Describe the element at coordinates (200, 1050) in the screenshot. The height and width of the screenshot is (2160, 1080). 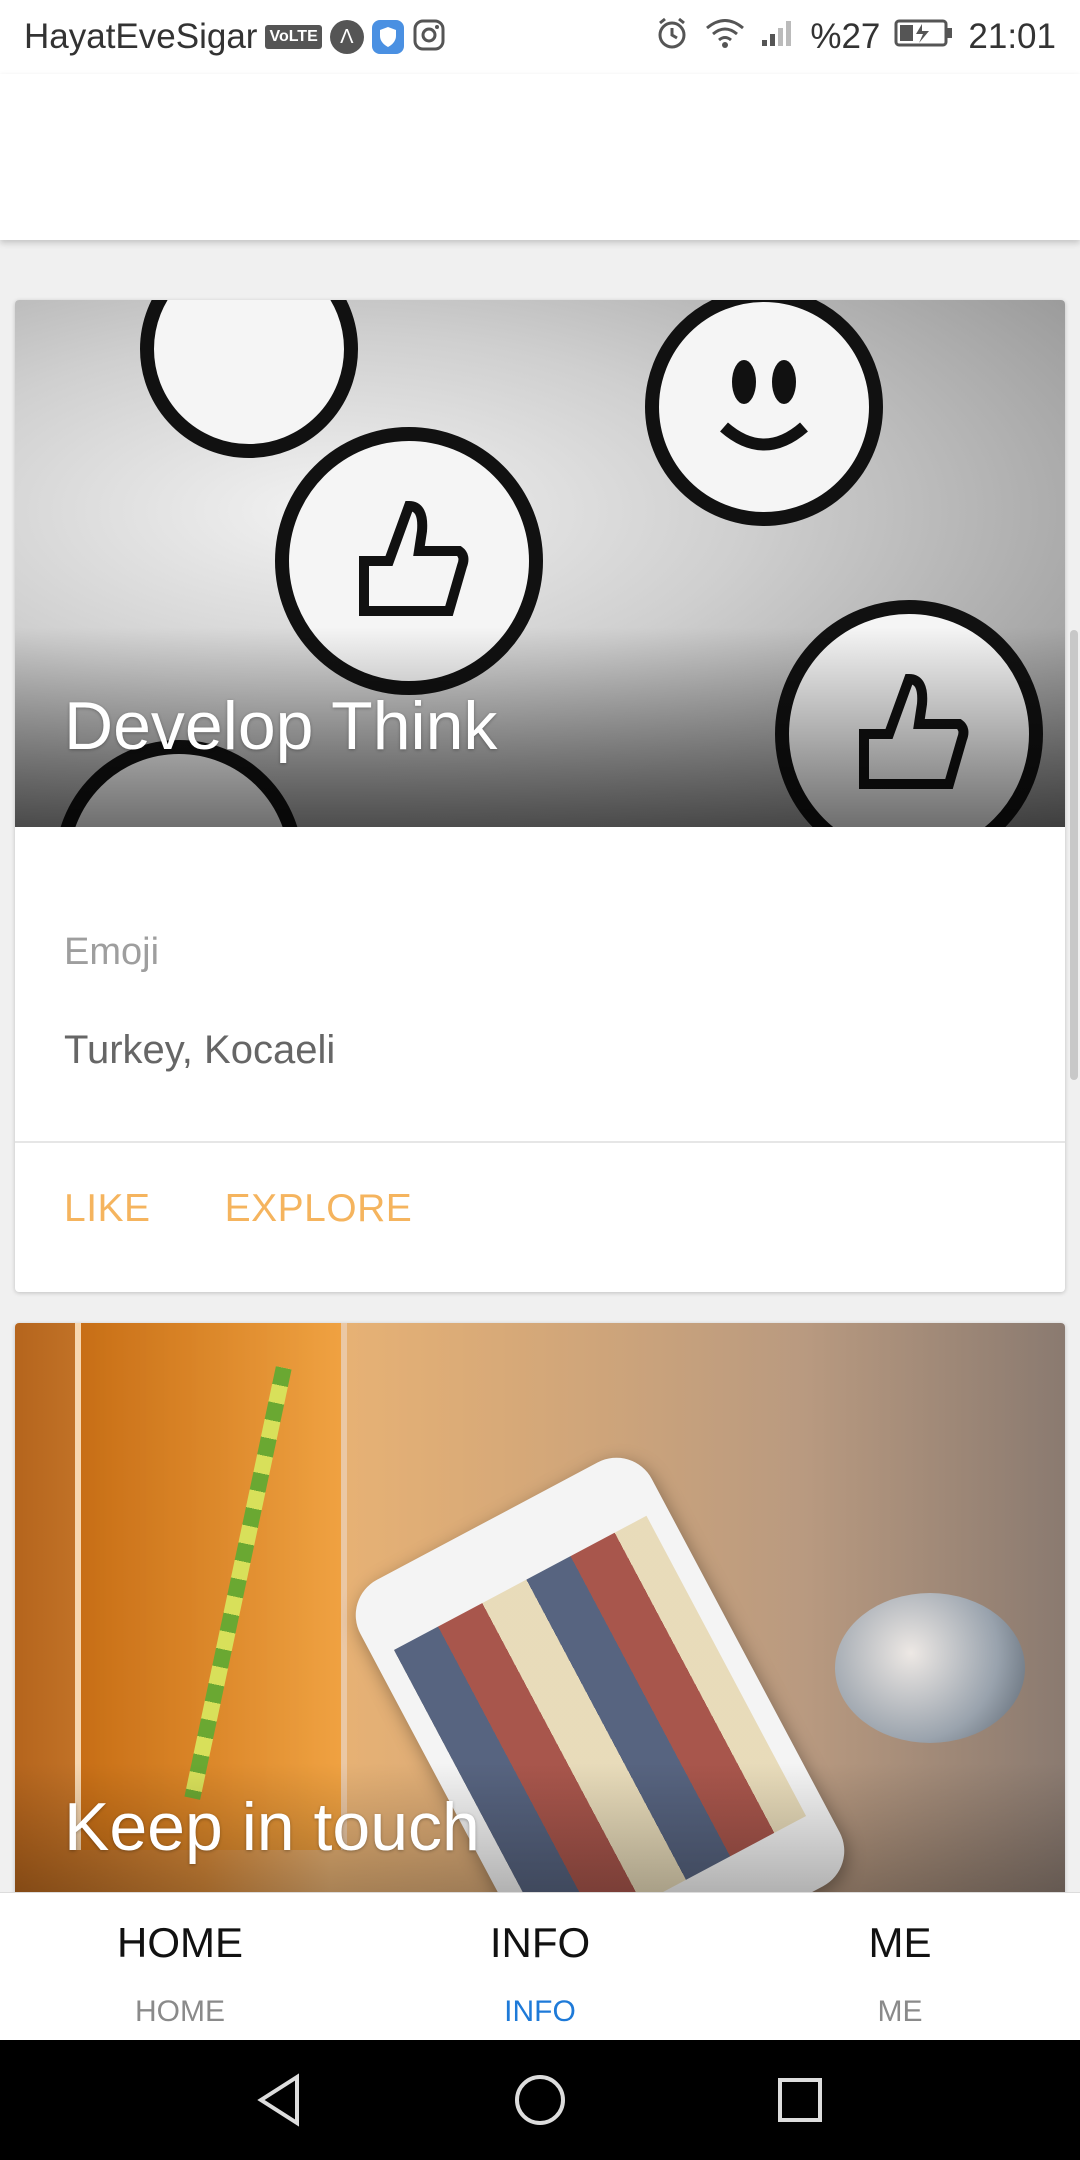
I see `card-location-text: Turkey, Kocaeli` at that location.